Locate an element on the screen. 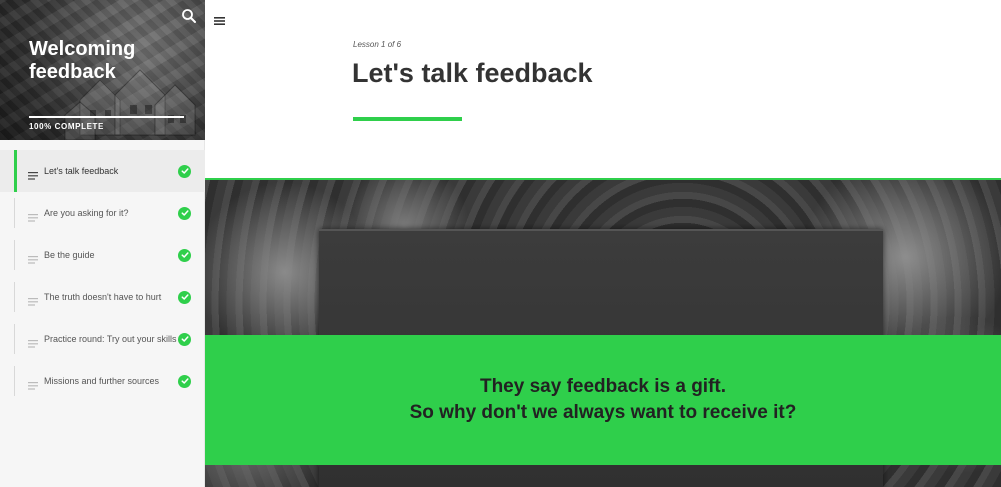  progress-bar-fill is located at coordinates (106, 117).